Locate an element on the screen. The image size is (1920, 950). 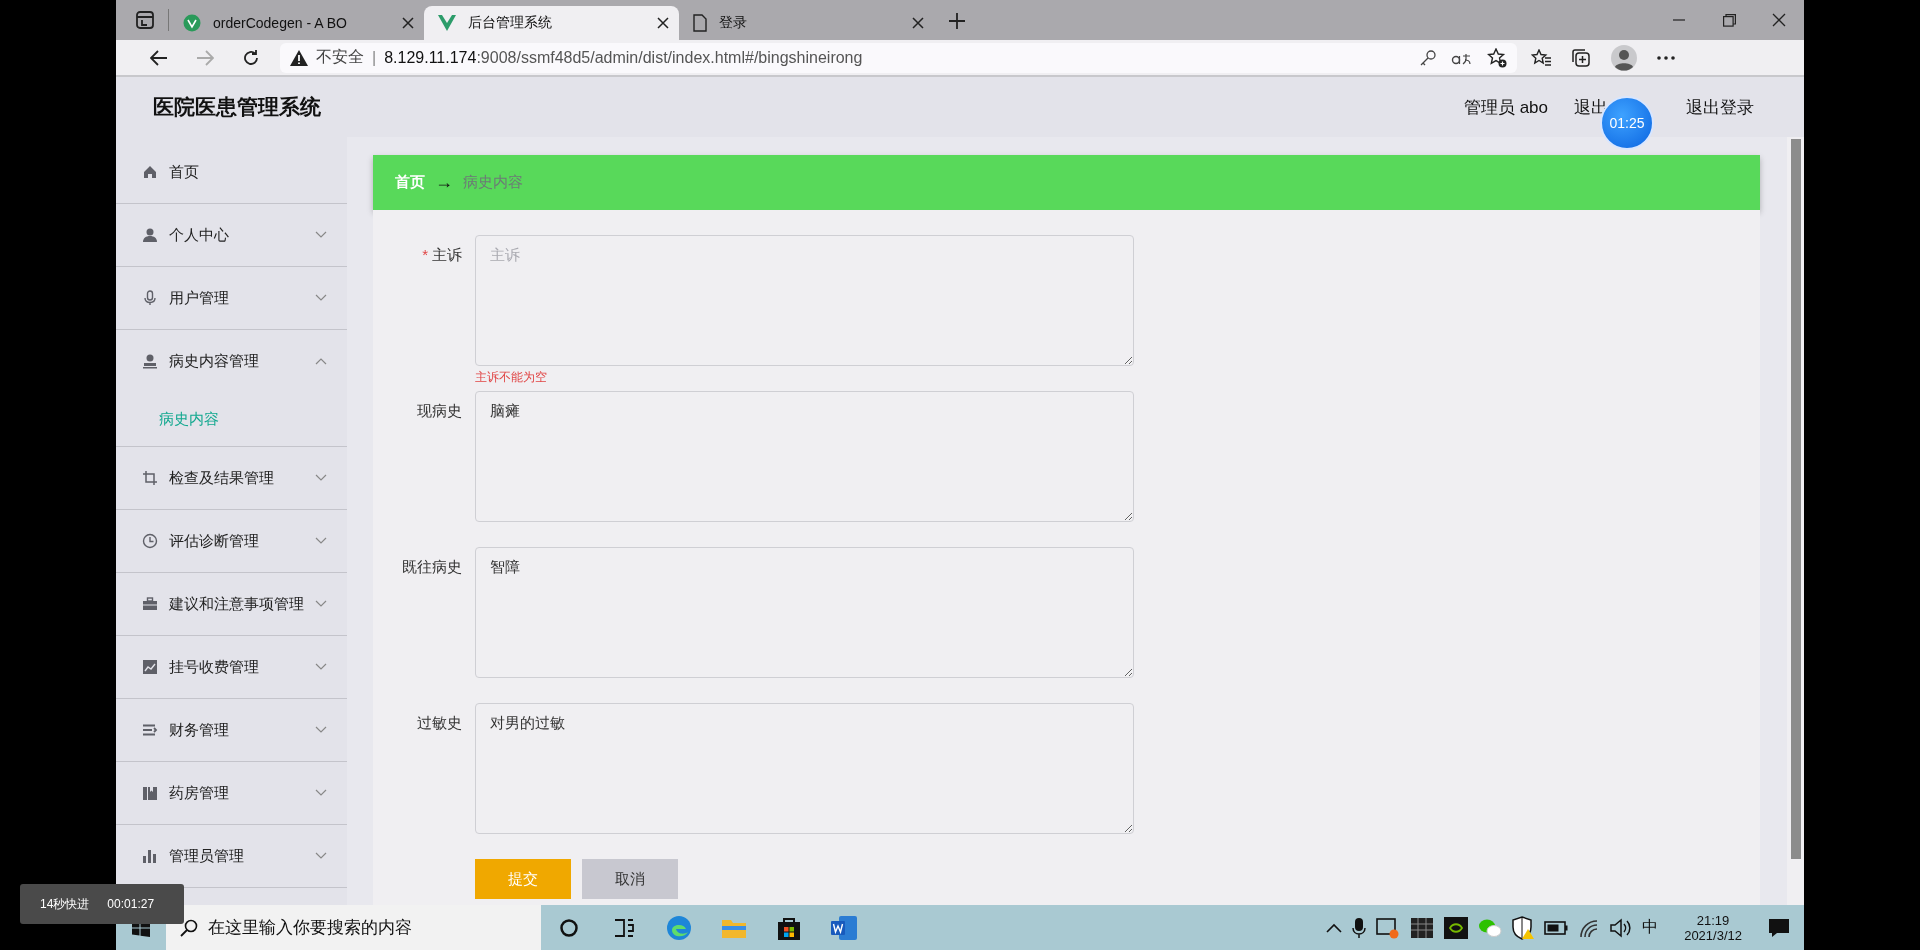
text-area: 主诉 is located at coordinates (804, 300).